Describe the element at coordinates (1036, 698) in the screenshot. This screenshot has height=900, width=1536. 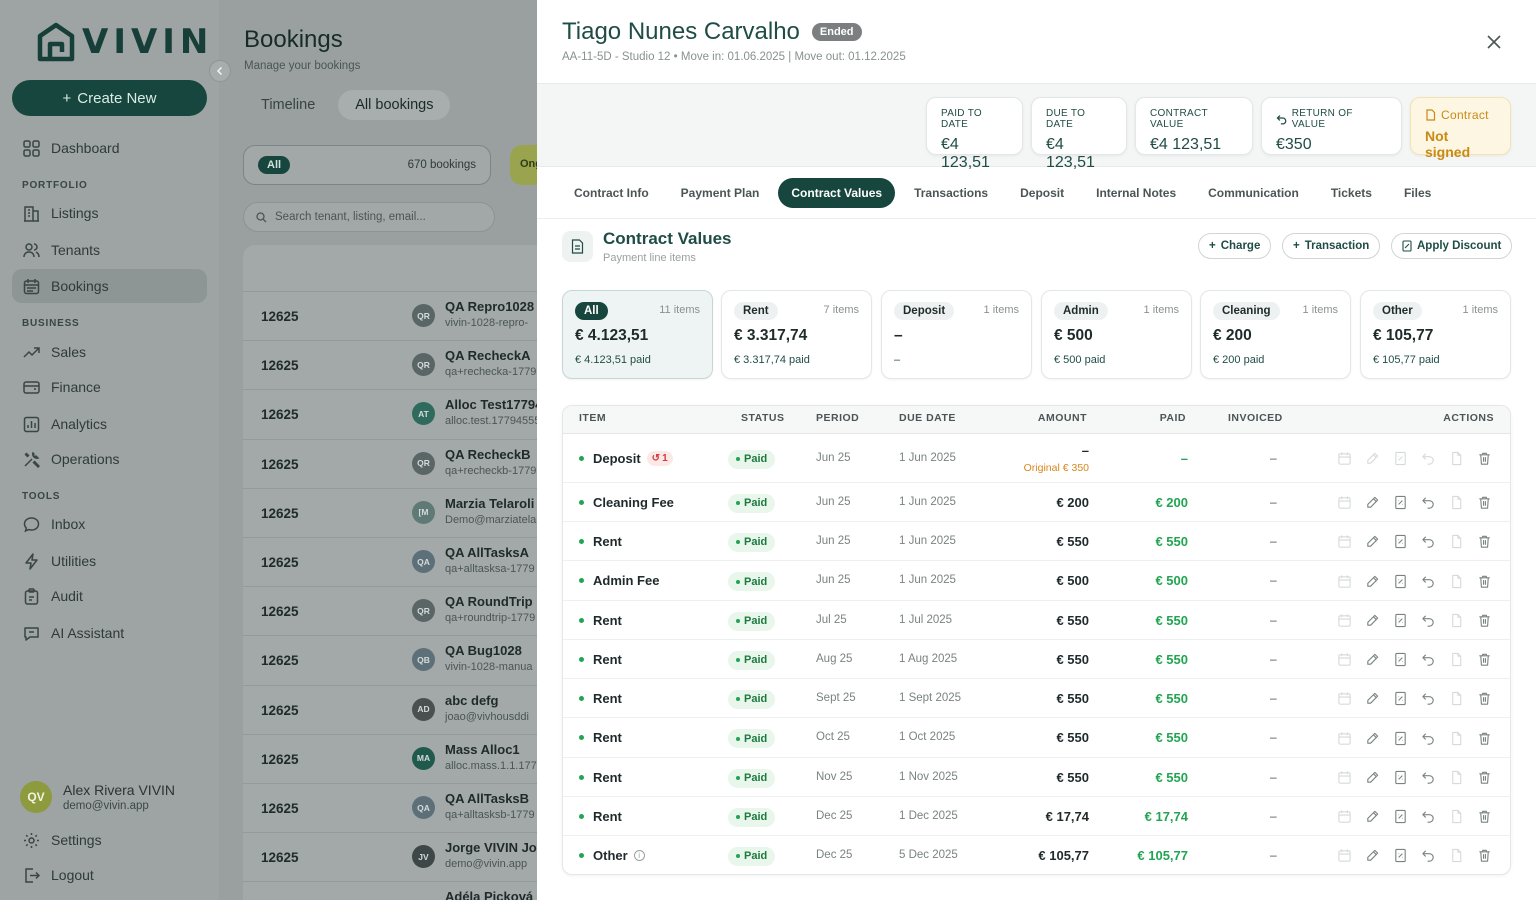
I see `table-row: Rent Paid Sept 25 1 Sept 2025 € 550 € 550 –` at that location.